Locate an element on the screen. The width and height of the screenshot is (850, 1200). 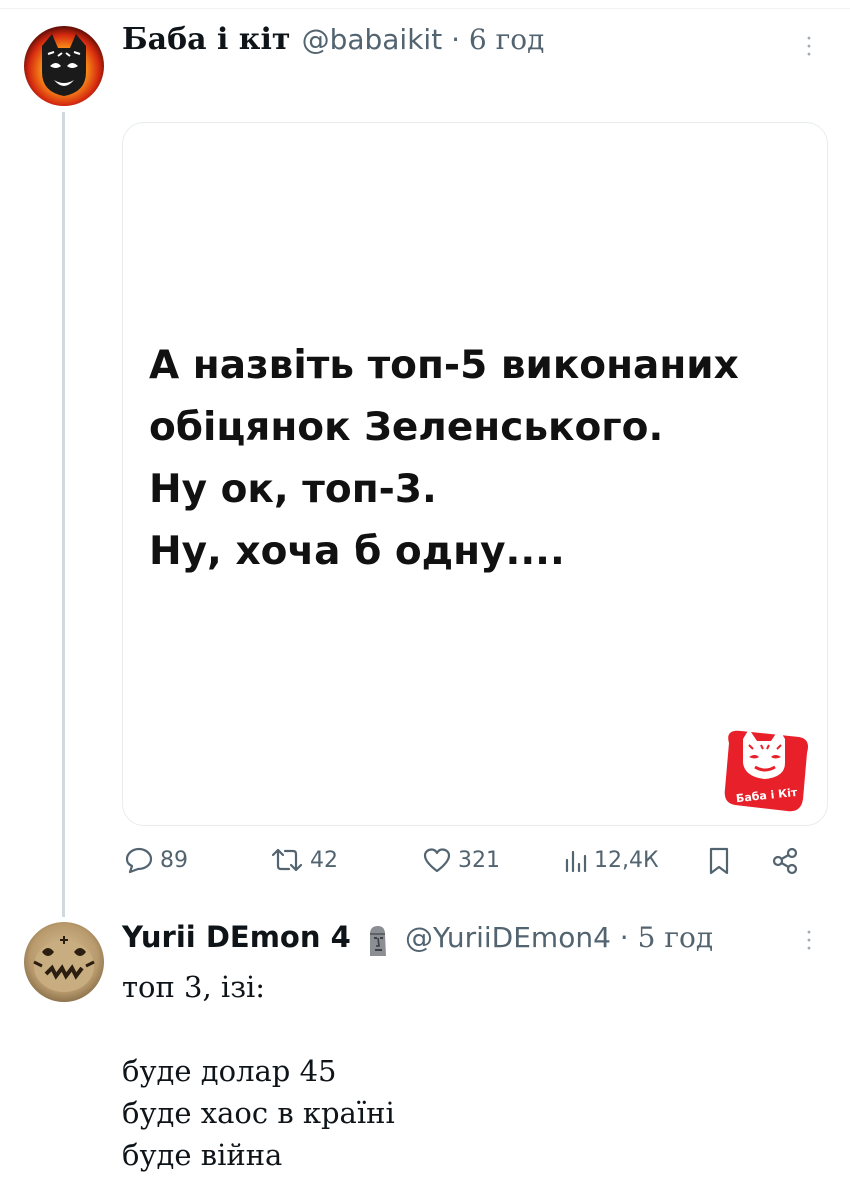
bookmark-icon is located at coordinates (719, 861).